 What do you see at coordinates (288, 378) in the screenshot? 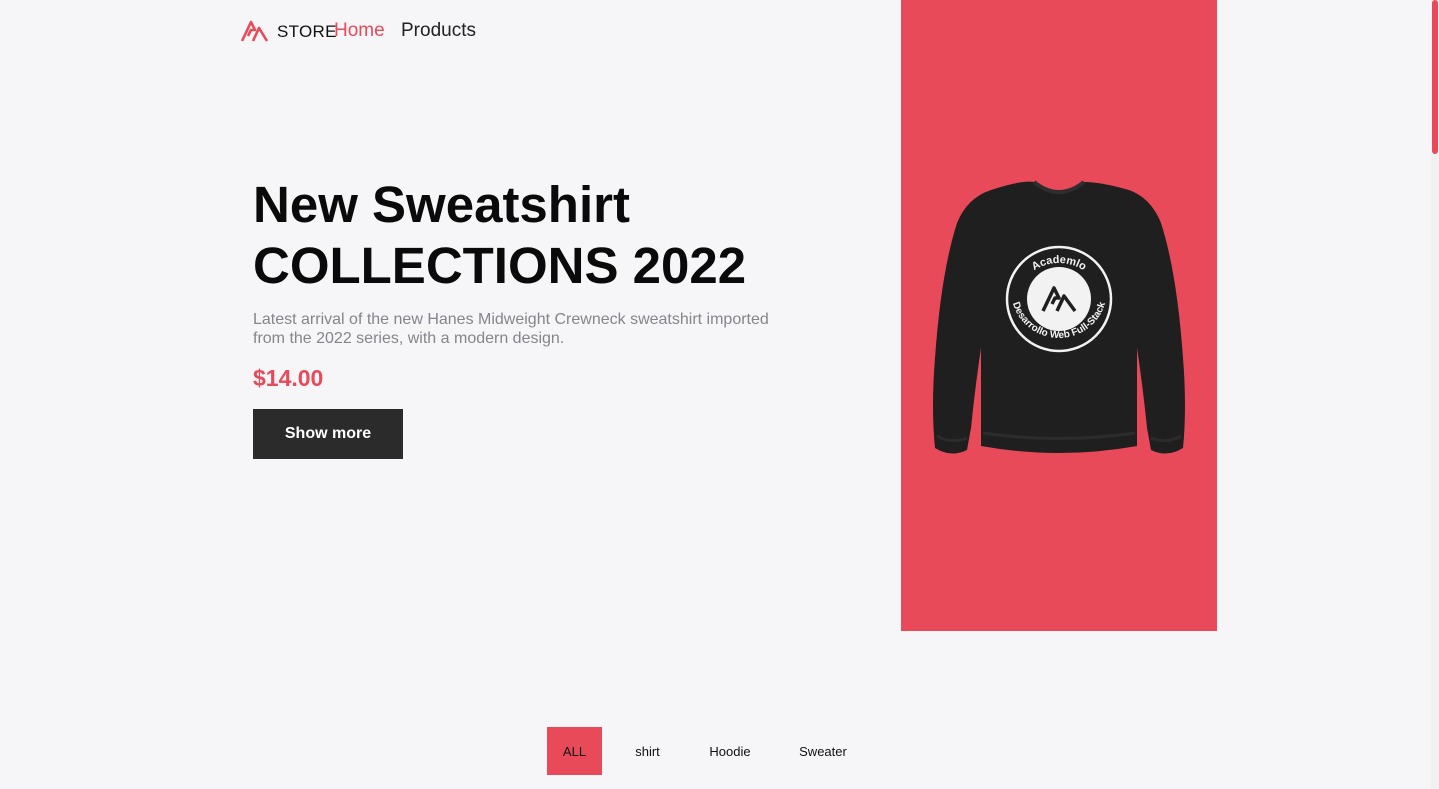
I see `hero-price: $14.00` at bounding box center [288, 378].